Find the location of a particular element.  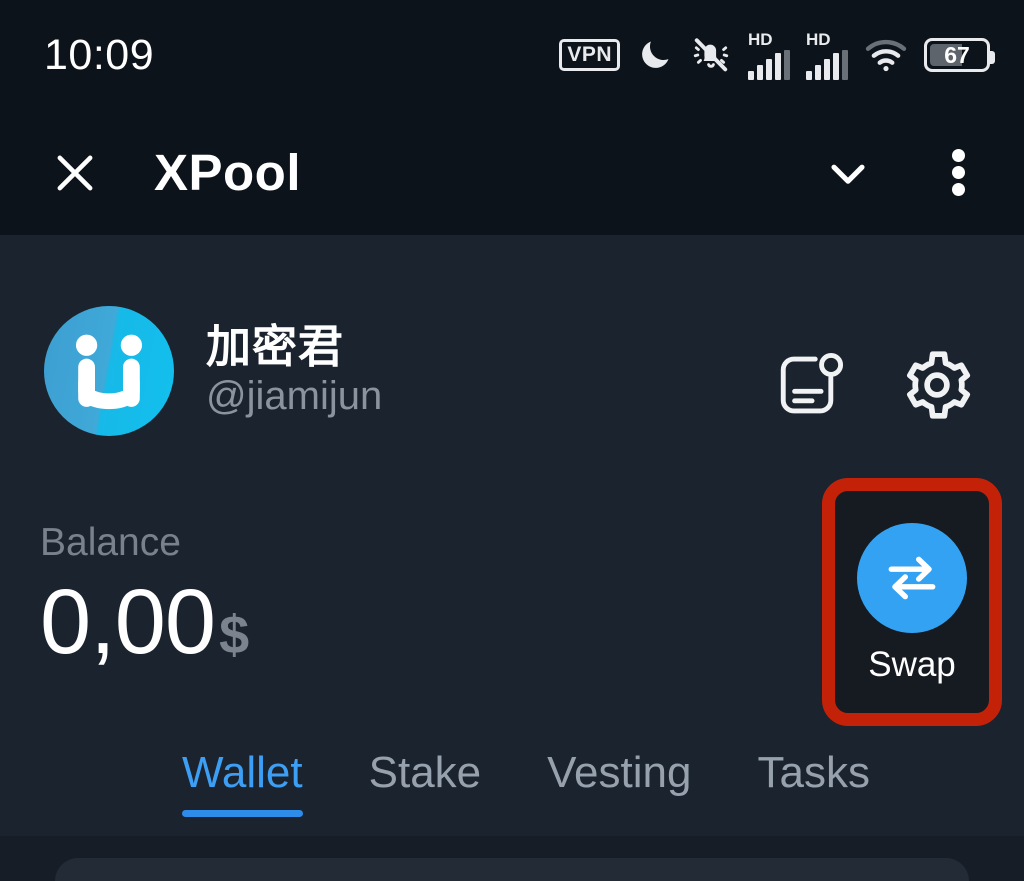

profile-actions is located at coordinates (874, 385).